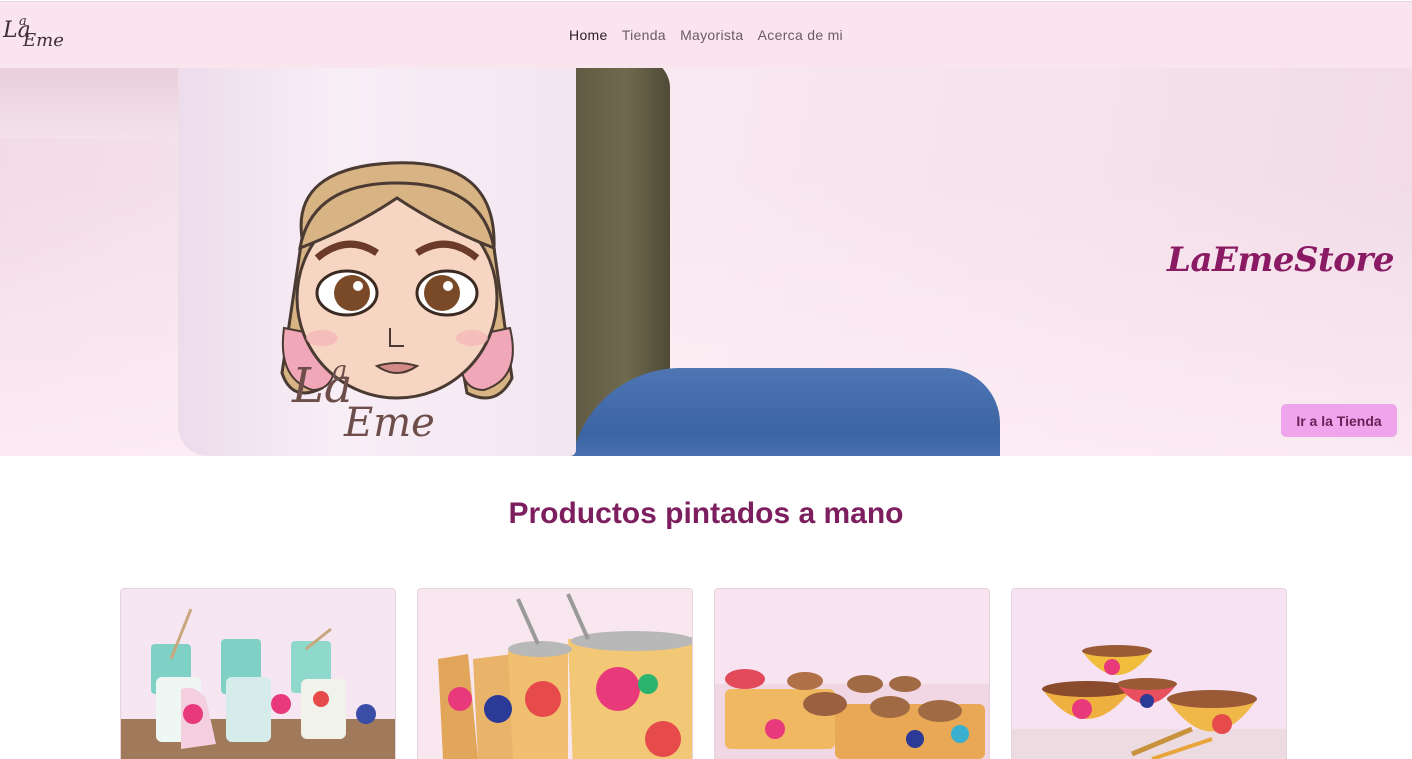 The width and height of the screenshot is (1412, 759). Describe the element at coordinates (711, 35) in the screenshot. I see `nav-item-mayorista: Mayorista` at that location.